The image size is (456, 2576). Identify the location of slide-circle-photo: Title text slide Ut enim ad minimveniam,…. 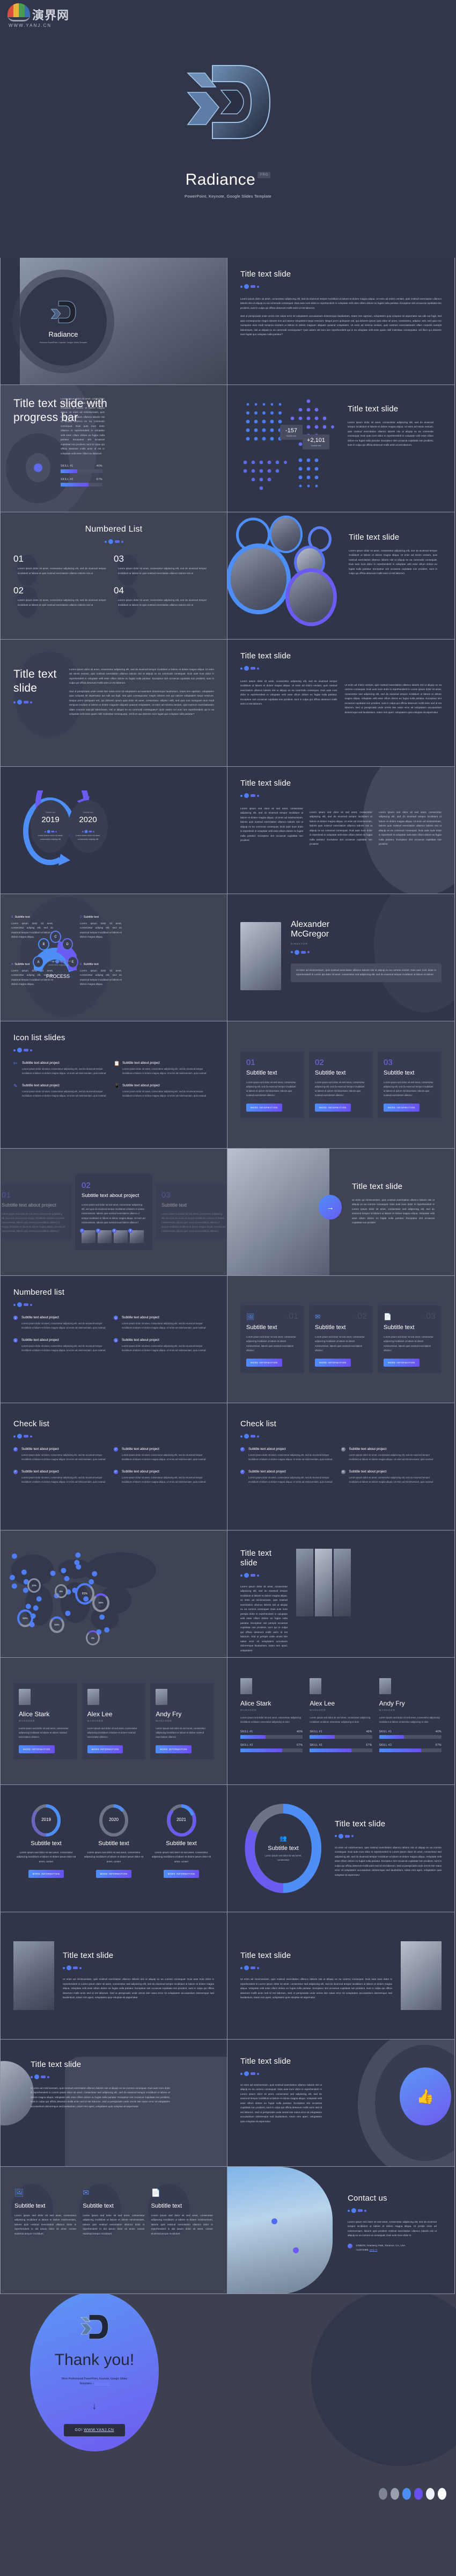
(113, 2103).